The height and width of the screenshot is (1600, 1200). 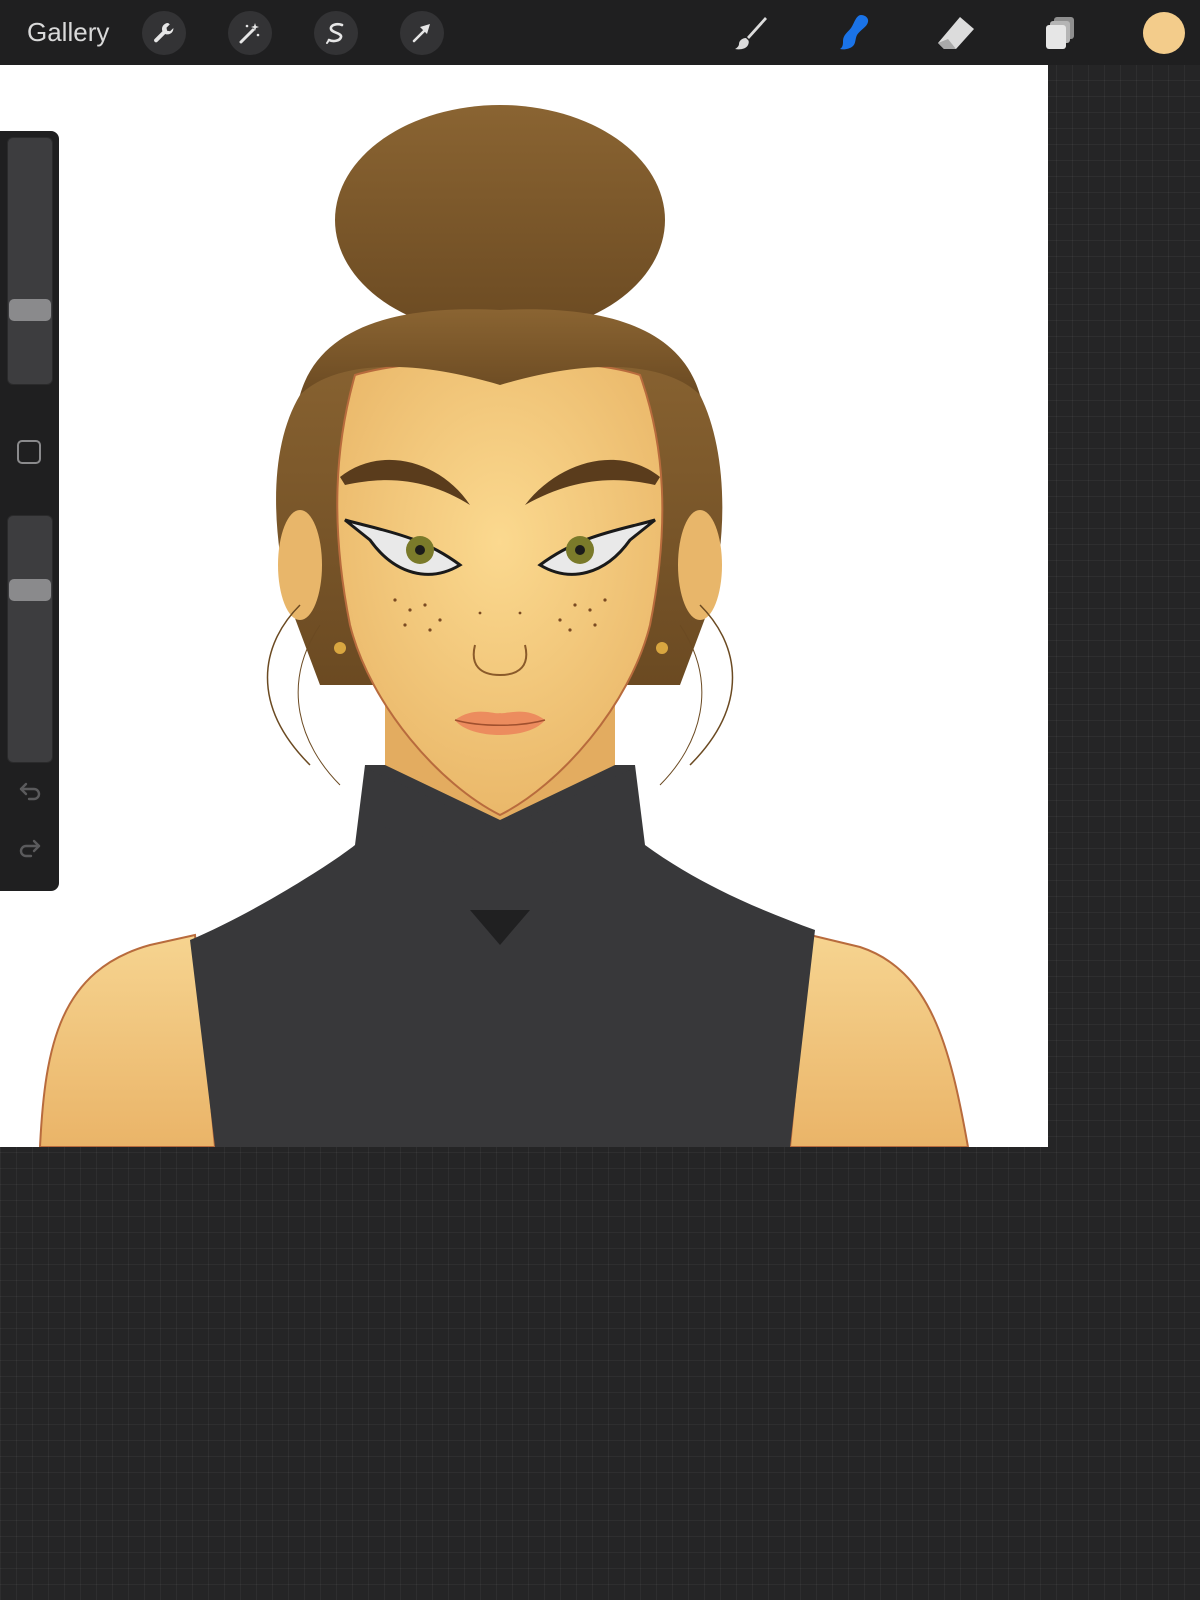 What do you see at coordinates (30, 639) in the screenshot?
I see `brush-opacity-slider` at bounding box center [30, 639].